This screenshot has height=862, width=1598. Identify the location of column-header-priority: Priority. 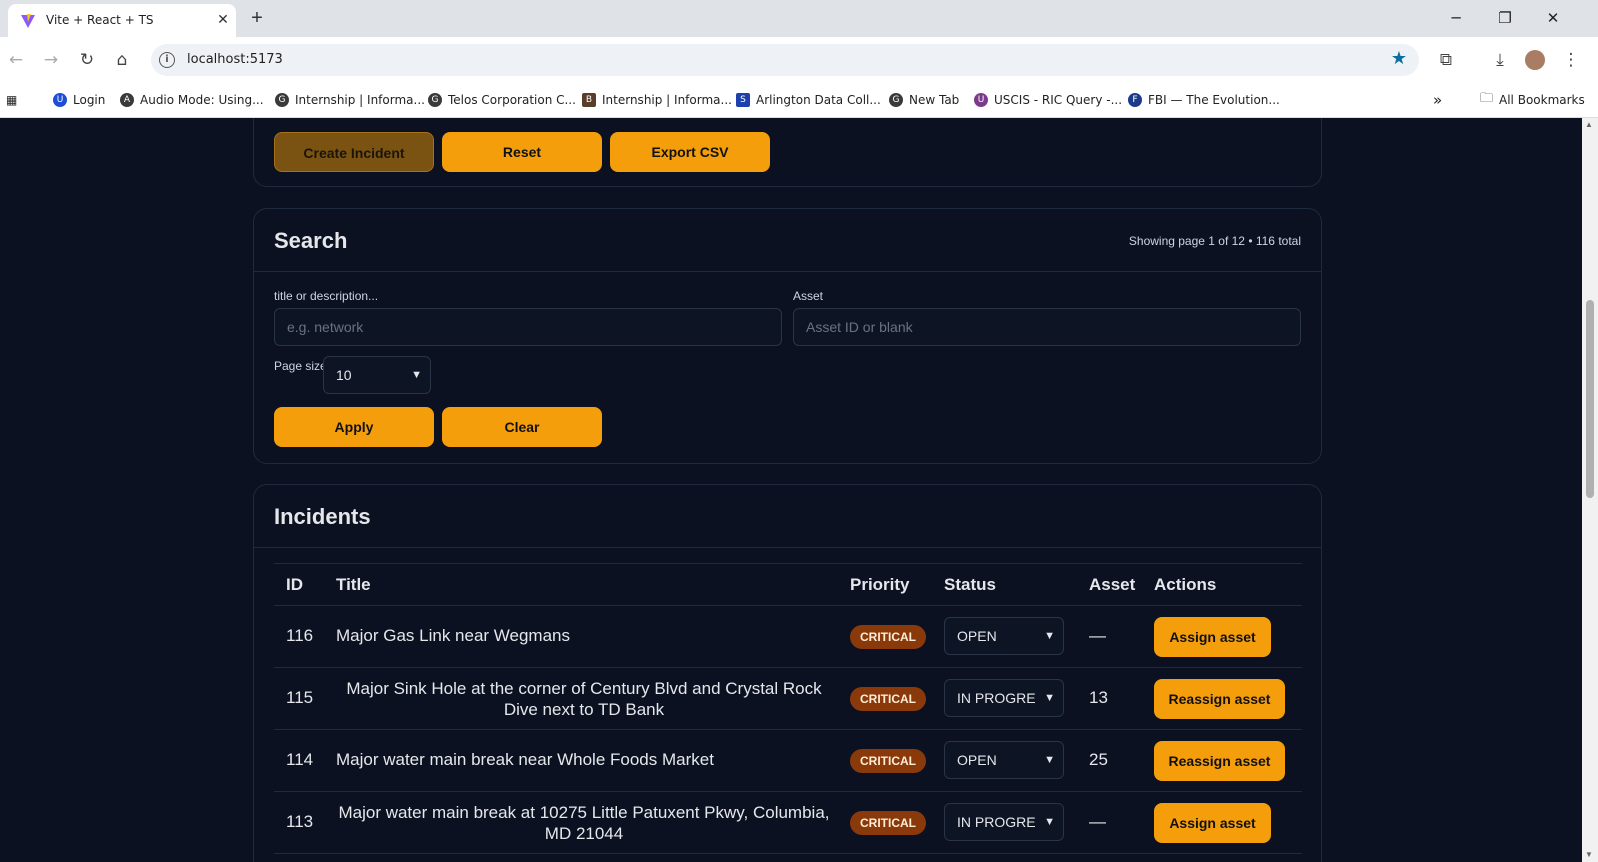
(880, 584).